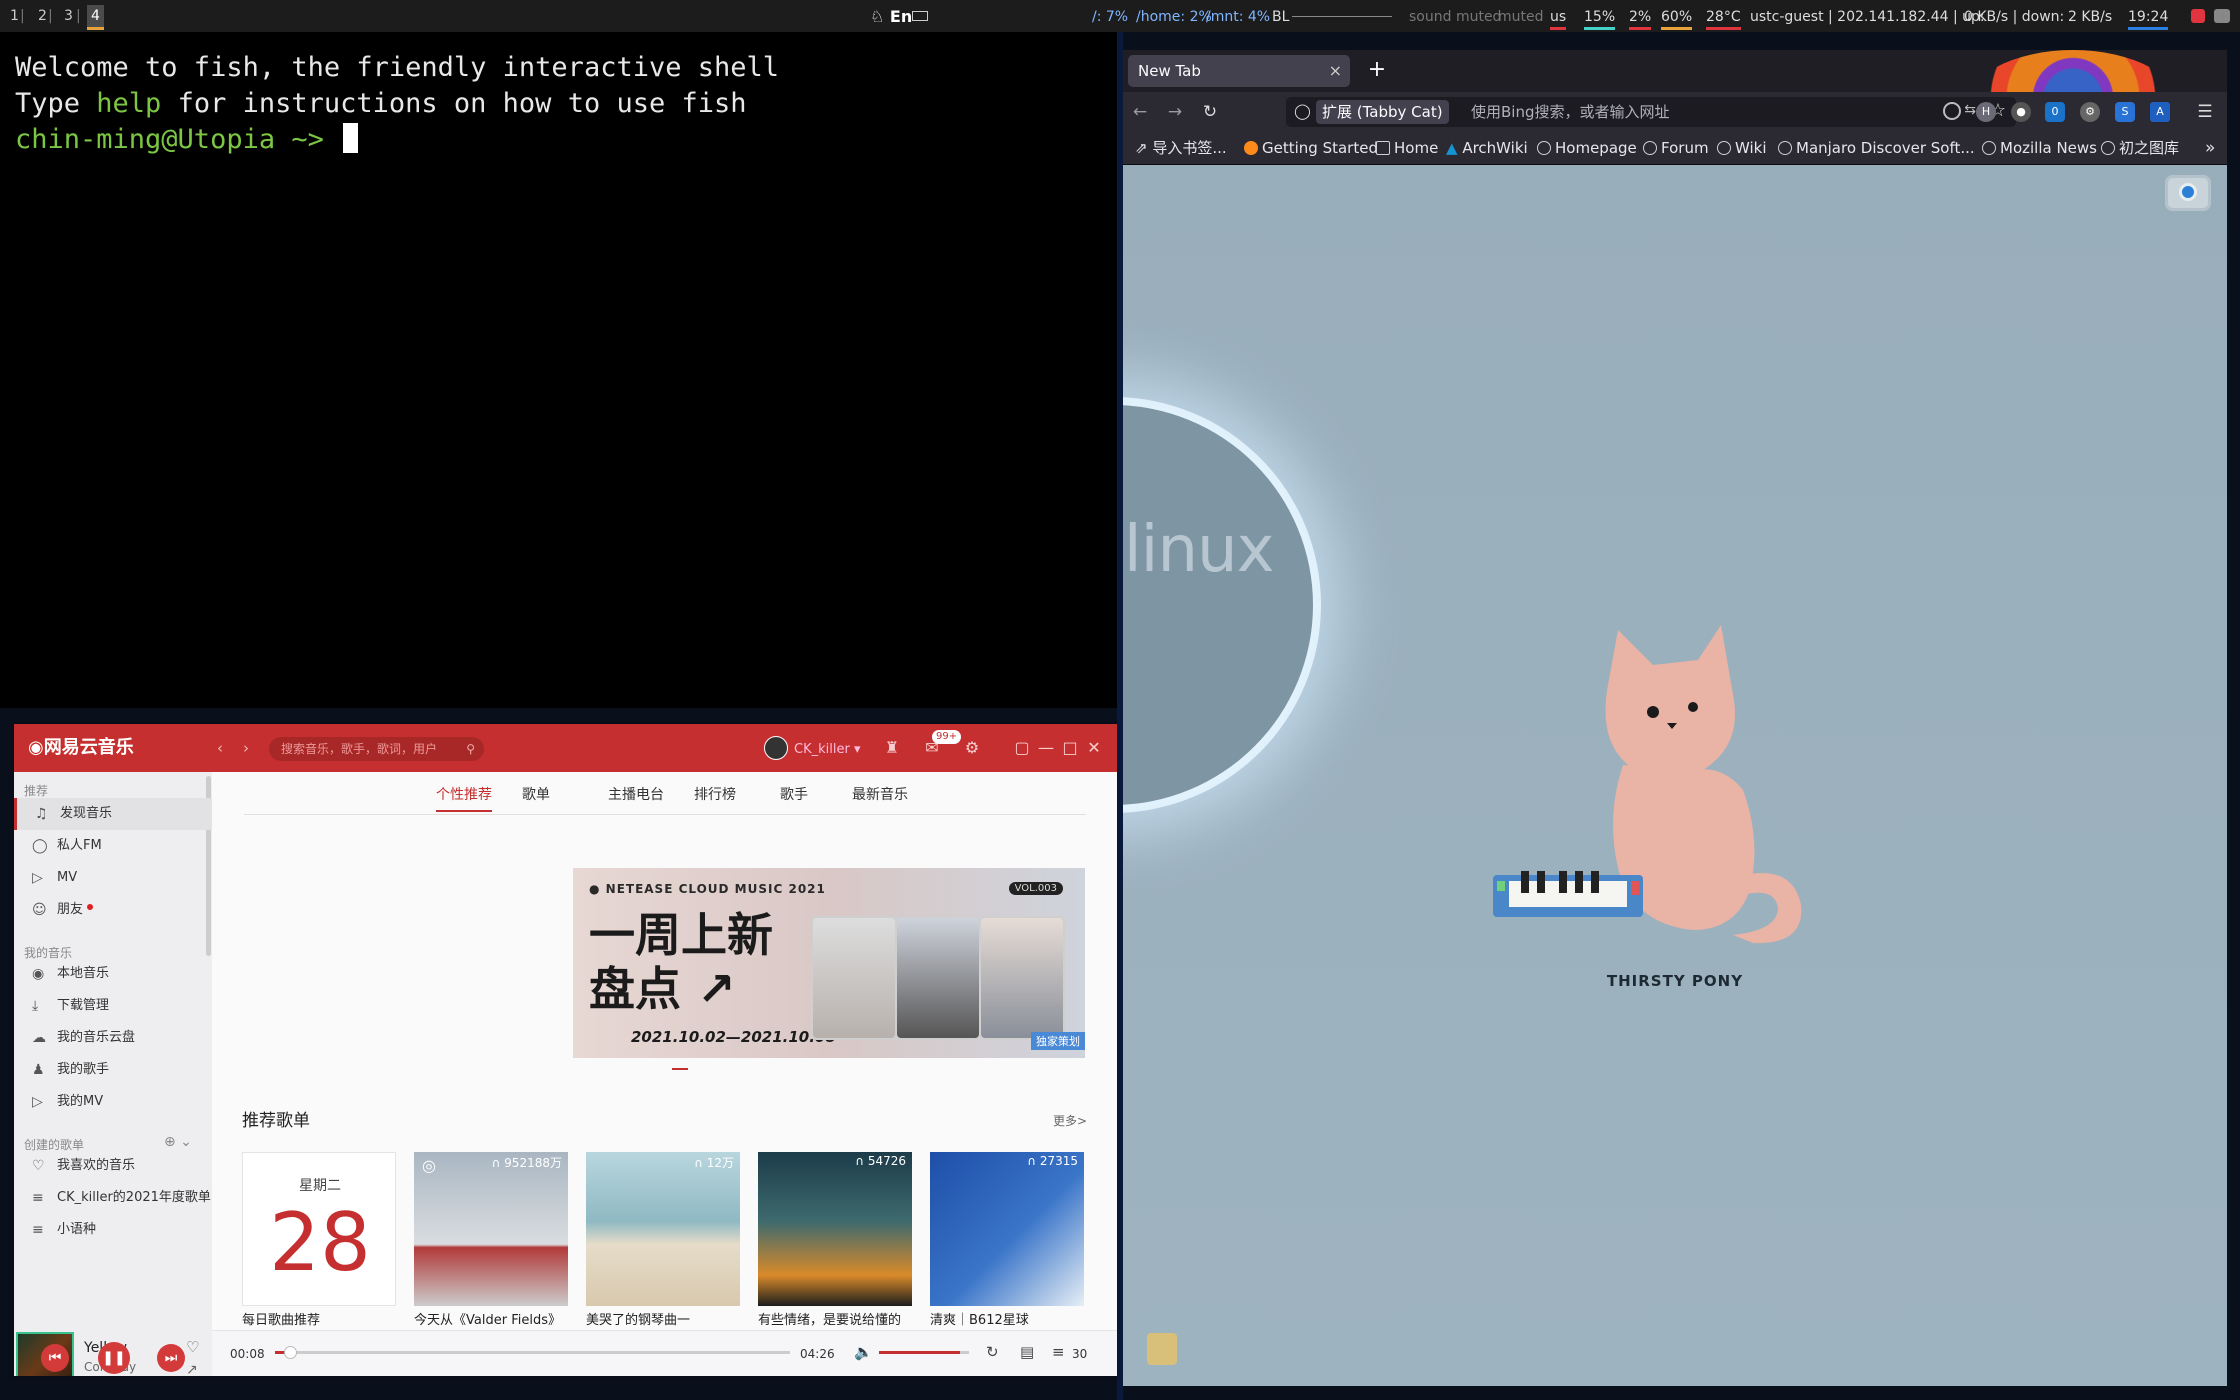 Image resolution: width=2240 pixels, height=1400 pixels. Describe the element at coordinates (2160, 112) in the screenshot. I see `extension-translate-icon: A` at that location.